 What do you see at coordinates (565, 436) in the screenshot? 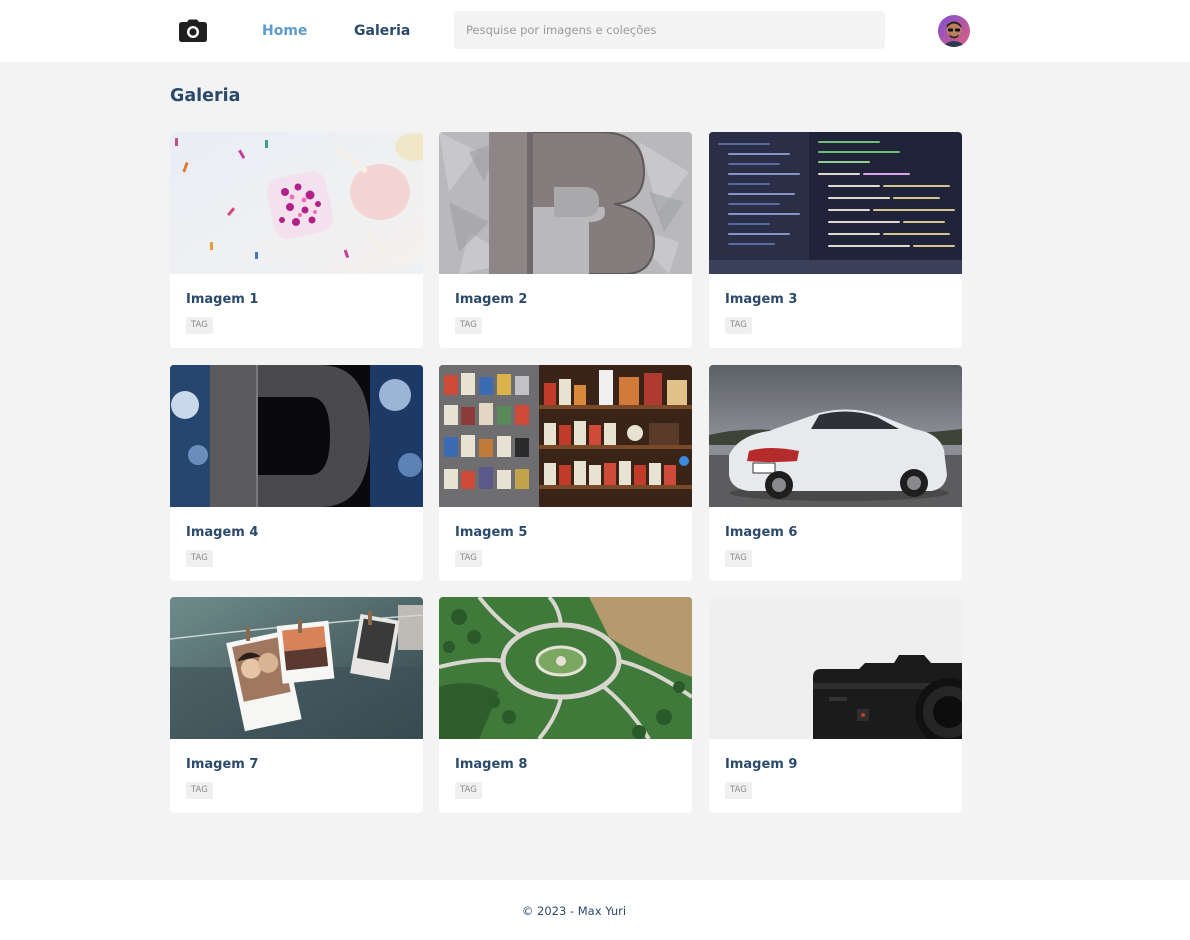
I see `shop-shelves-photo` at bounding box center [565, 436].